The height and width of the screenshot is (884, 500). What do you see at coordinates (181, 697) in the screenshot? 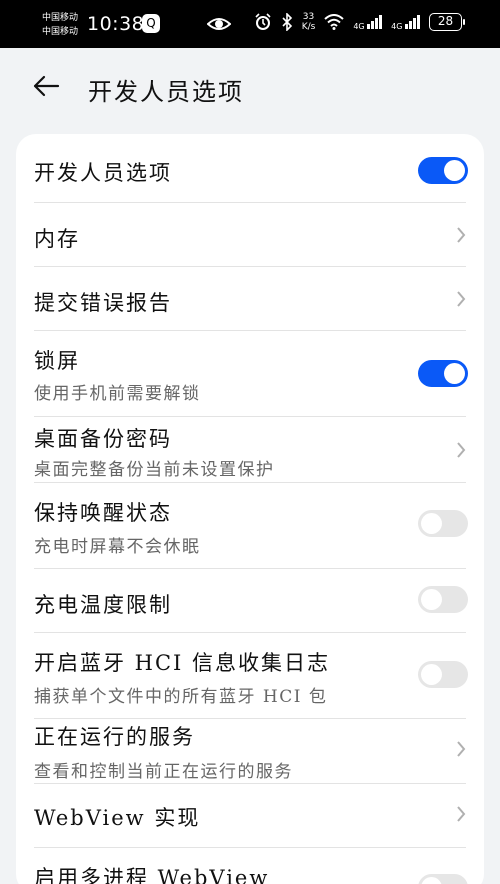
I see `setting-subtitle: 捕获单个文件中的所有蓝牙 HCI 包` at bounding box center [181, 697].